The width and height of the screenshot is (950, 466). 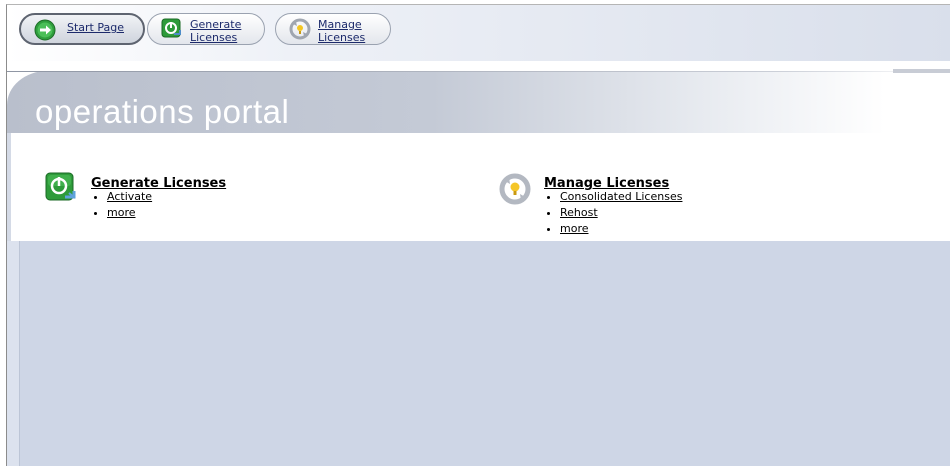 I want to click on generate-licenses-toolbar-label: Generate Licenses, so click(x=215, y=31).